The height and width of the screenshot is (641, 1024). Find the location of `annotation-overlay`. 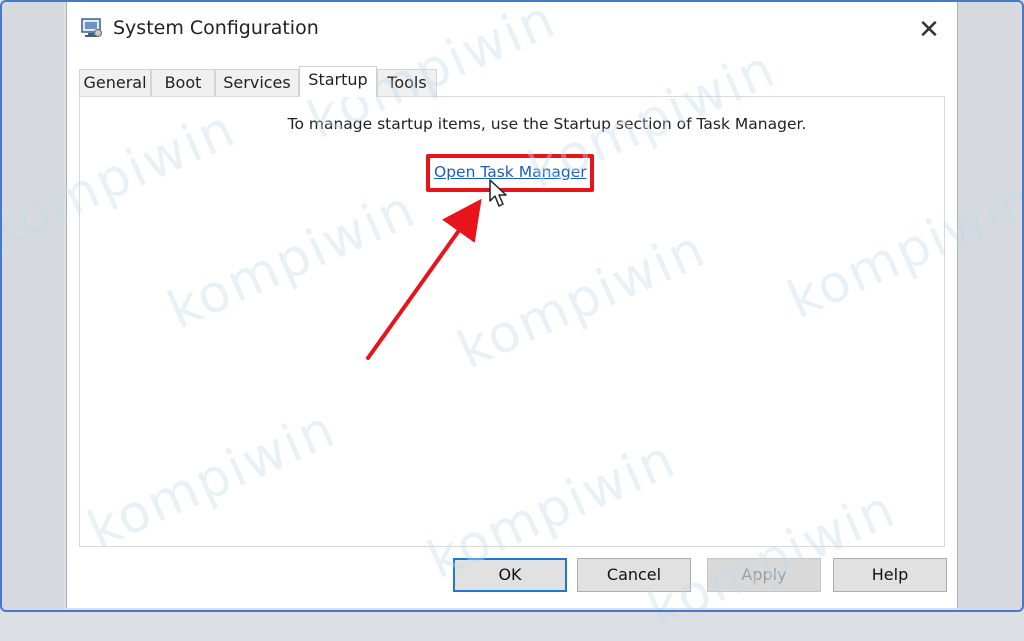

annotation-overlay is located at coordinates (424, 279).